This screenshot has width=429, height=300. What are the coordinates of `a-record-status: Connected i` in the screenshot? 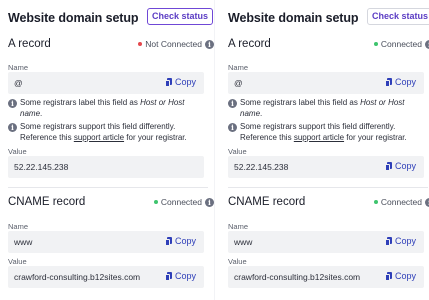 It's located at (401, 44).